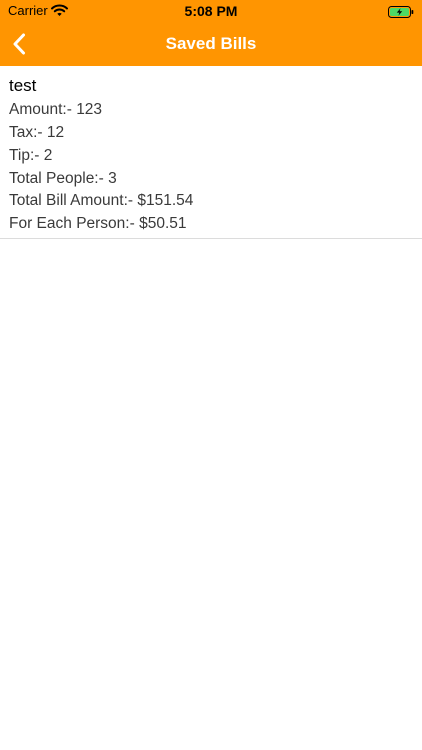 The height and width of the screenshot is (750, 422). What do you see at coordinates (37, 132) in the screenshot?
I see `bill-tax: Tax:- 12` at bounding box center [37, 132].